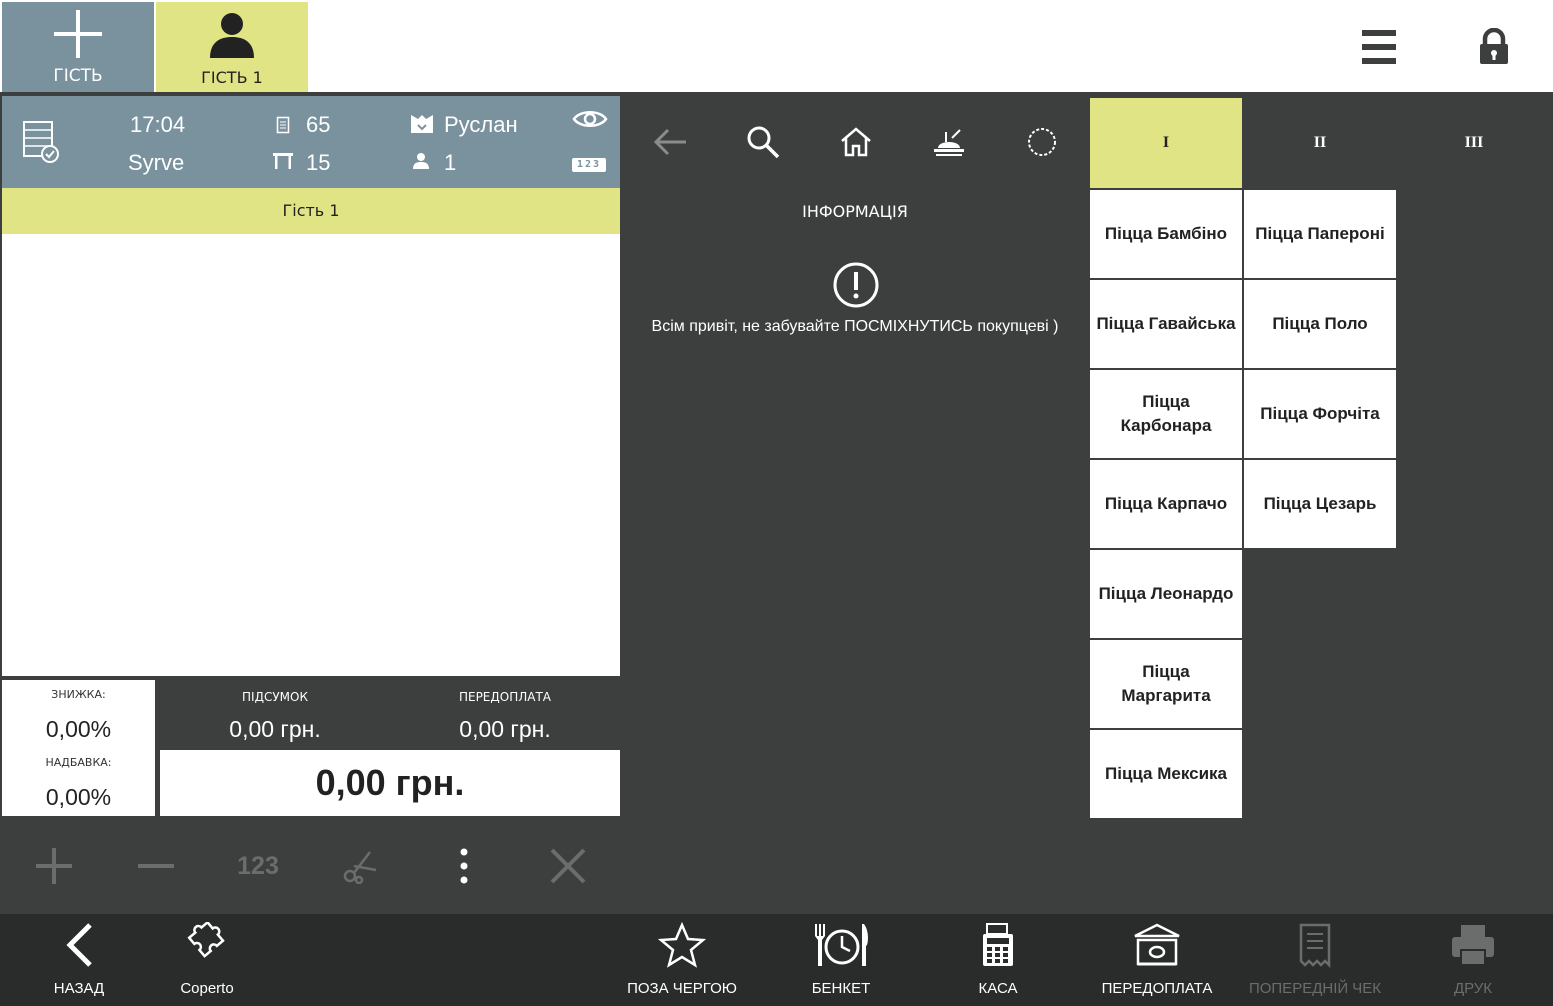 The image size is (1553, 1006). What do you see at coordinates (311, 142) in the screenshot?
I see `order-info-bar: 17:04 Syrve 65 15 Руслан 1 123` at bounding box center [311, 142].